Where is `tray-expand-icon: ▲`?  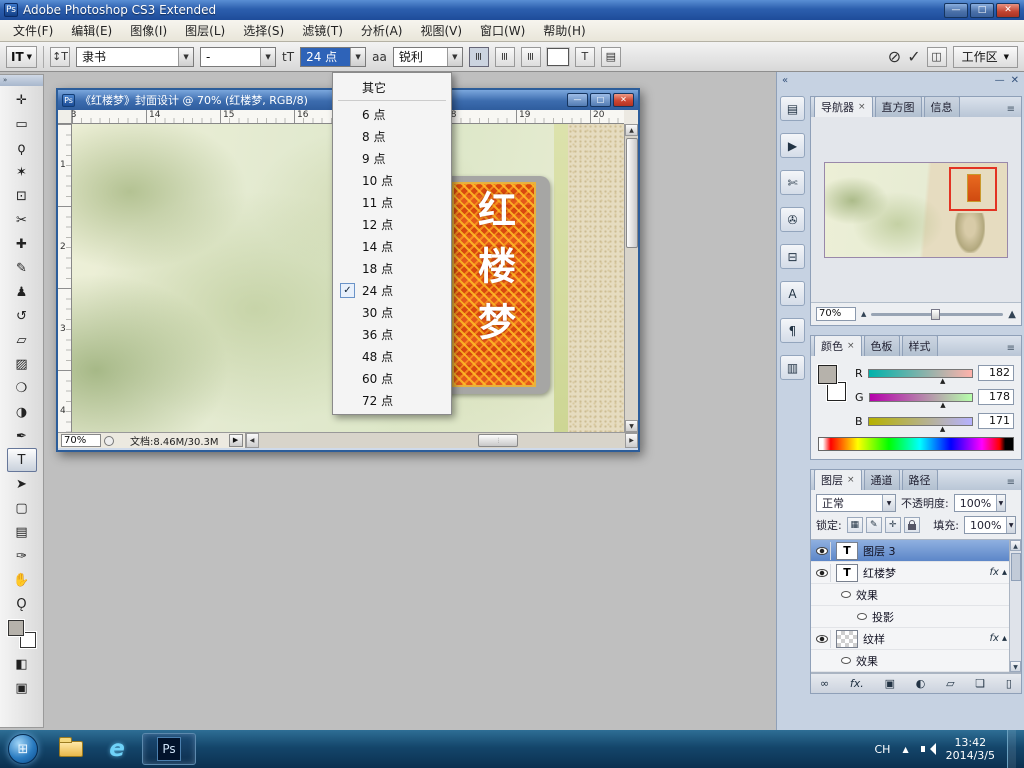
tray-expand-icon: ▲ is located at coordinates (905, 749).